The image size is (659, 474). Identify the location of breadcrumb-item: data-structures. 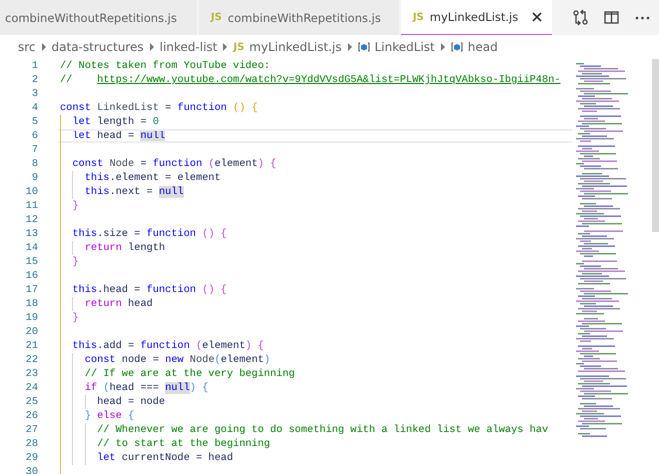
(98, 47).